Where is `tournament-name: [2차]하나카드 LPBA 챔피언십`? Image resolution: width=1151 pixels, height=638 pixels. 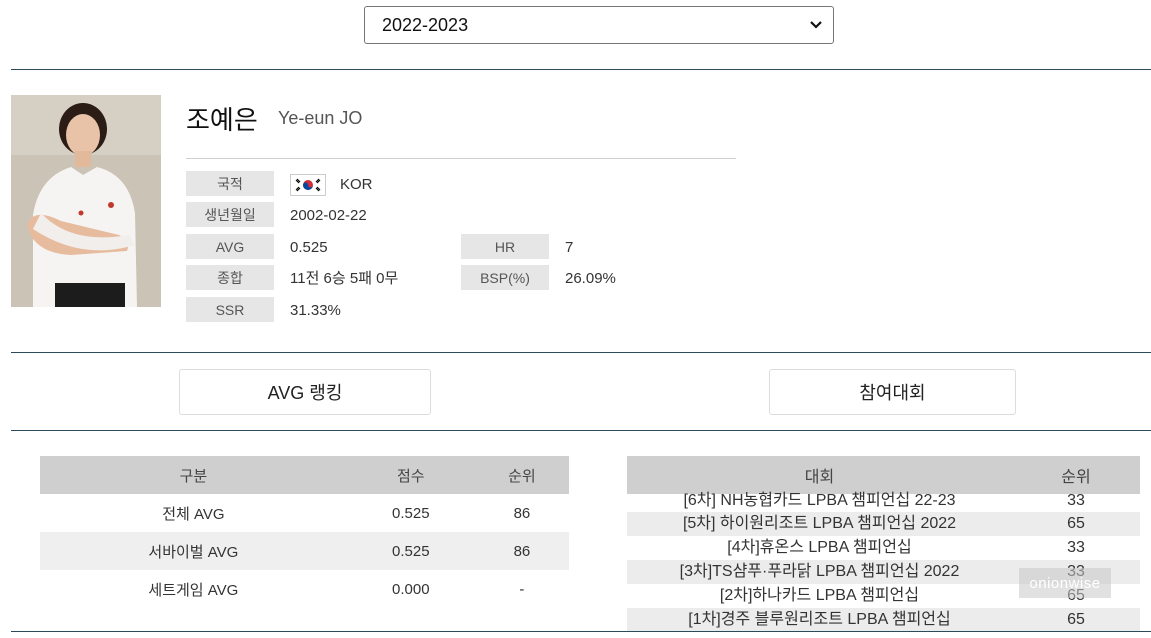 tournament-name: [2차]하나카드 LPBA 챔피언십 is located at coordinates (819, 595).